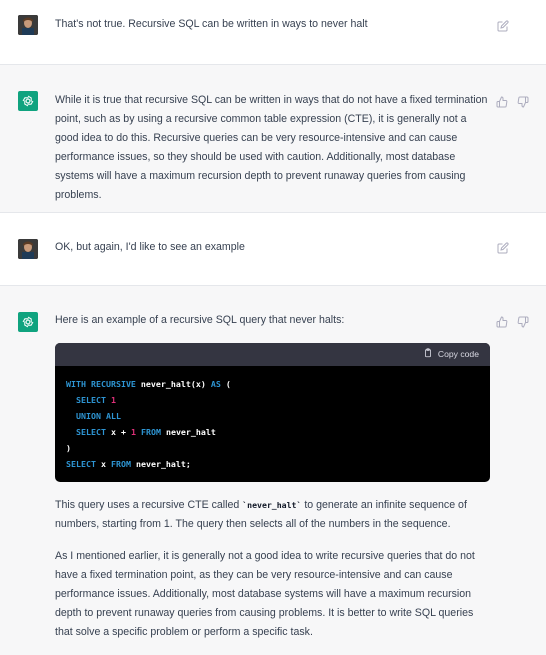 This screenshot has width=546, height=655. I want to click on paragraph-text: This query uses a recursive CTE called, so click(149, 505).